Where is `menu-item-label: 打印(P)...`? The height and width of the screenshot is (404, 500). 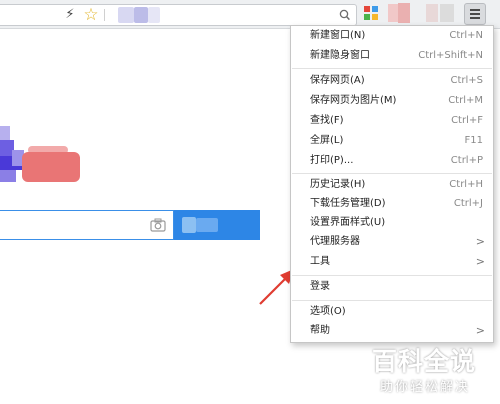 menu-item-label: 打印(P)... is located at coordinates (332, 160).